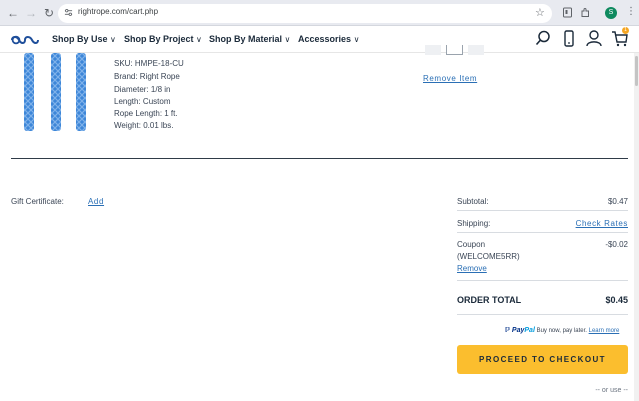  What do you see at coordinates (31, 13) in the screenshot?
I see `forward-arrow-icon: →` at bounding box center [31, 13].